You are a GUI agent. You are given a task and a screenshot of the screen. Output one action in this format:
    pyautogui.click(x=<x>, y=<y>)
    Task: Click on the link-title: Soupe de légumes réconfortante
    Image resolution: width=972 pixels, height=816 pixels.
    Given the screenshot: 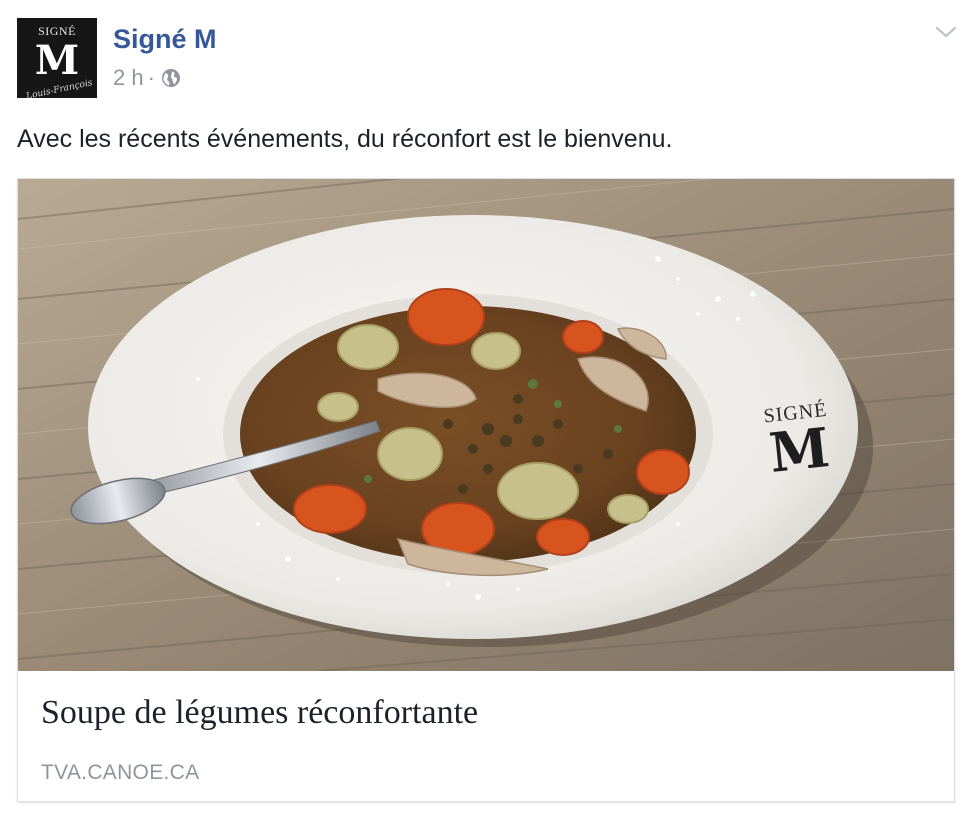 What is the action you would take?
    pyautogui.click(x=259, y=713)
    